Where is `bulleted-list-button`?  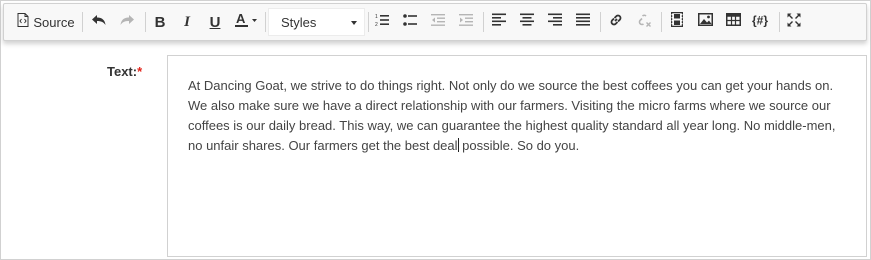
bulleted-list-button is located at coordinates (410, 22).